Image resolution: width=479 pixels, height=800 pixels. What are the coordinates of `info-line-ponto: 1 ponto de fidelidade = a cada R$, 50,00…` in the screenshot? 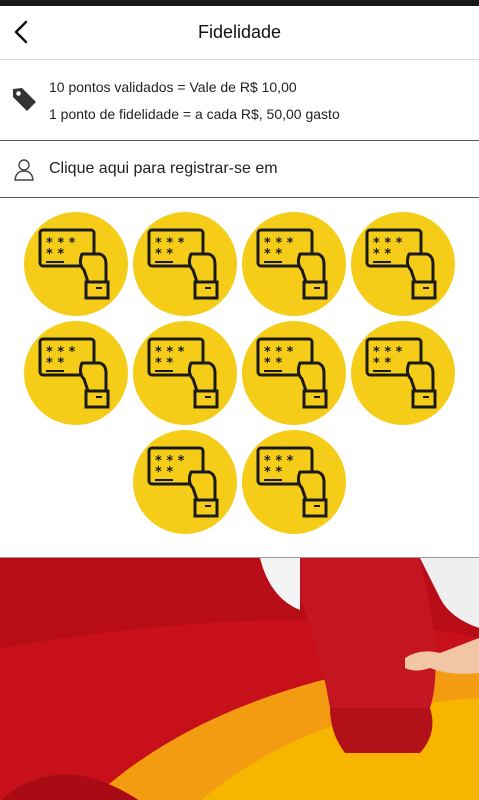 It's located at (194, 114).